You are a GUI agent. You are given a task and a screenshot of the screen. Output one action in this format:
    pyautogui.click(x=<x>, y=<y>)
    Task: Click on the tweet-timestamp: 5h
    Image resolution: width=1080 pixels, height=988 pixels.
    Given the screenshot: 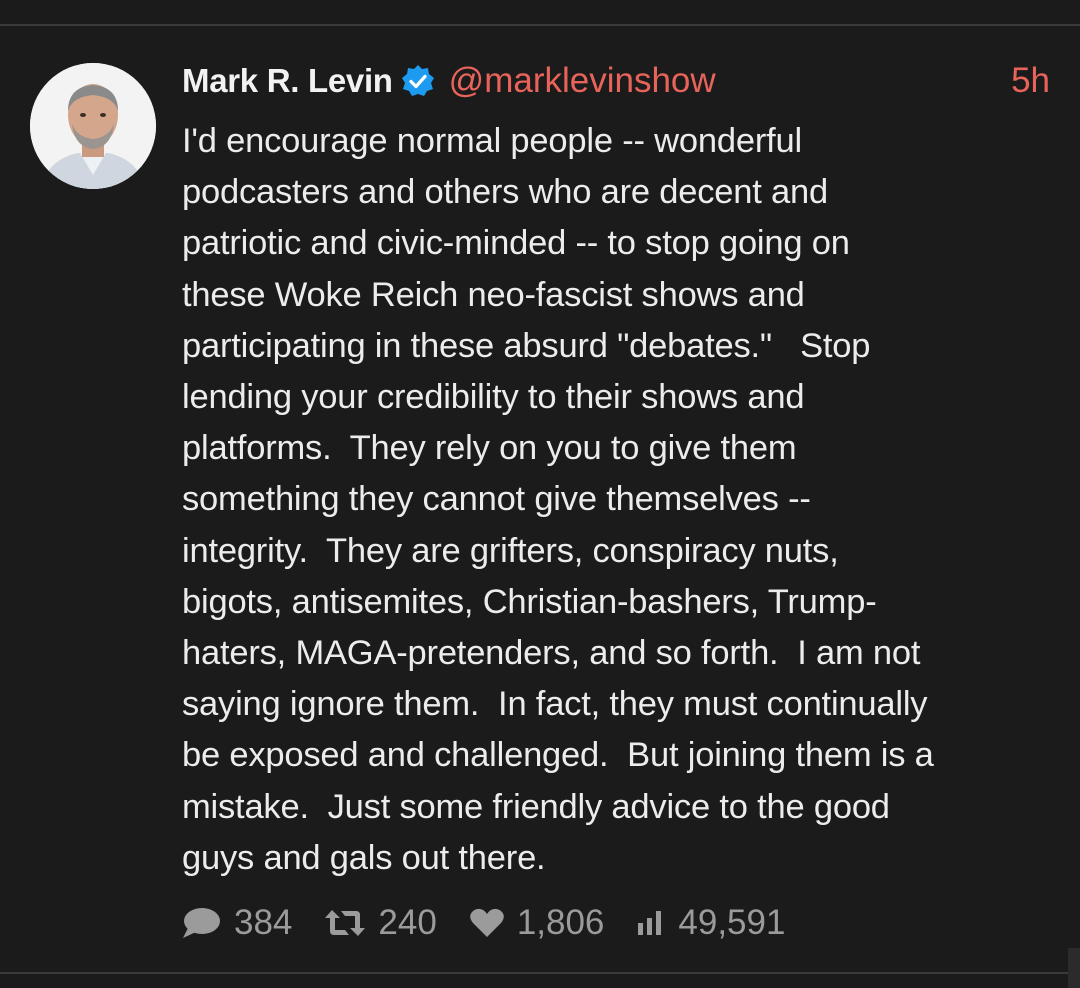 What is the action you would take?
    pyautogui.click(x=1031, y=81)
    